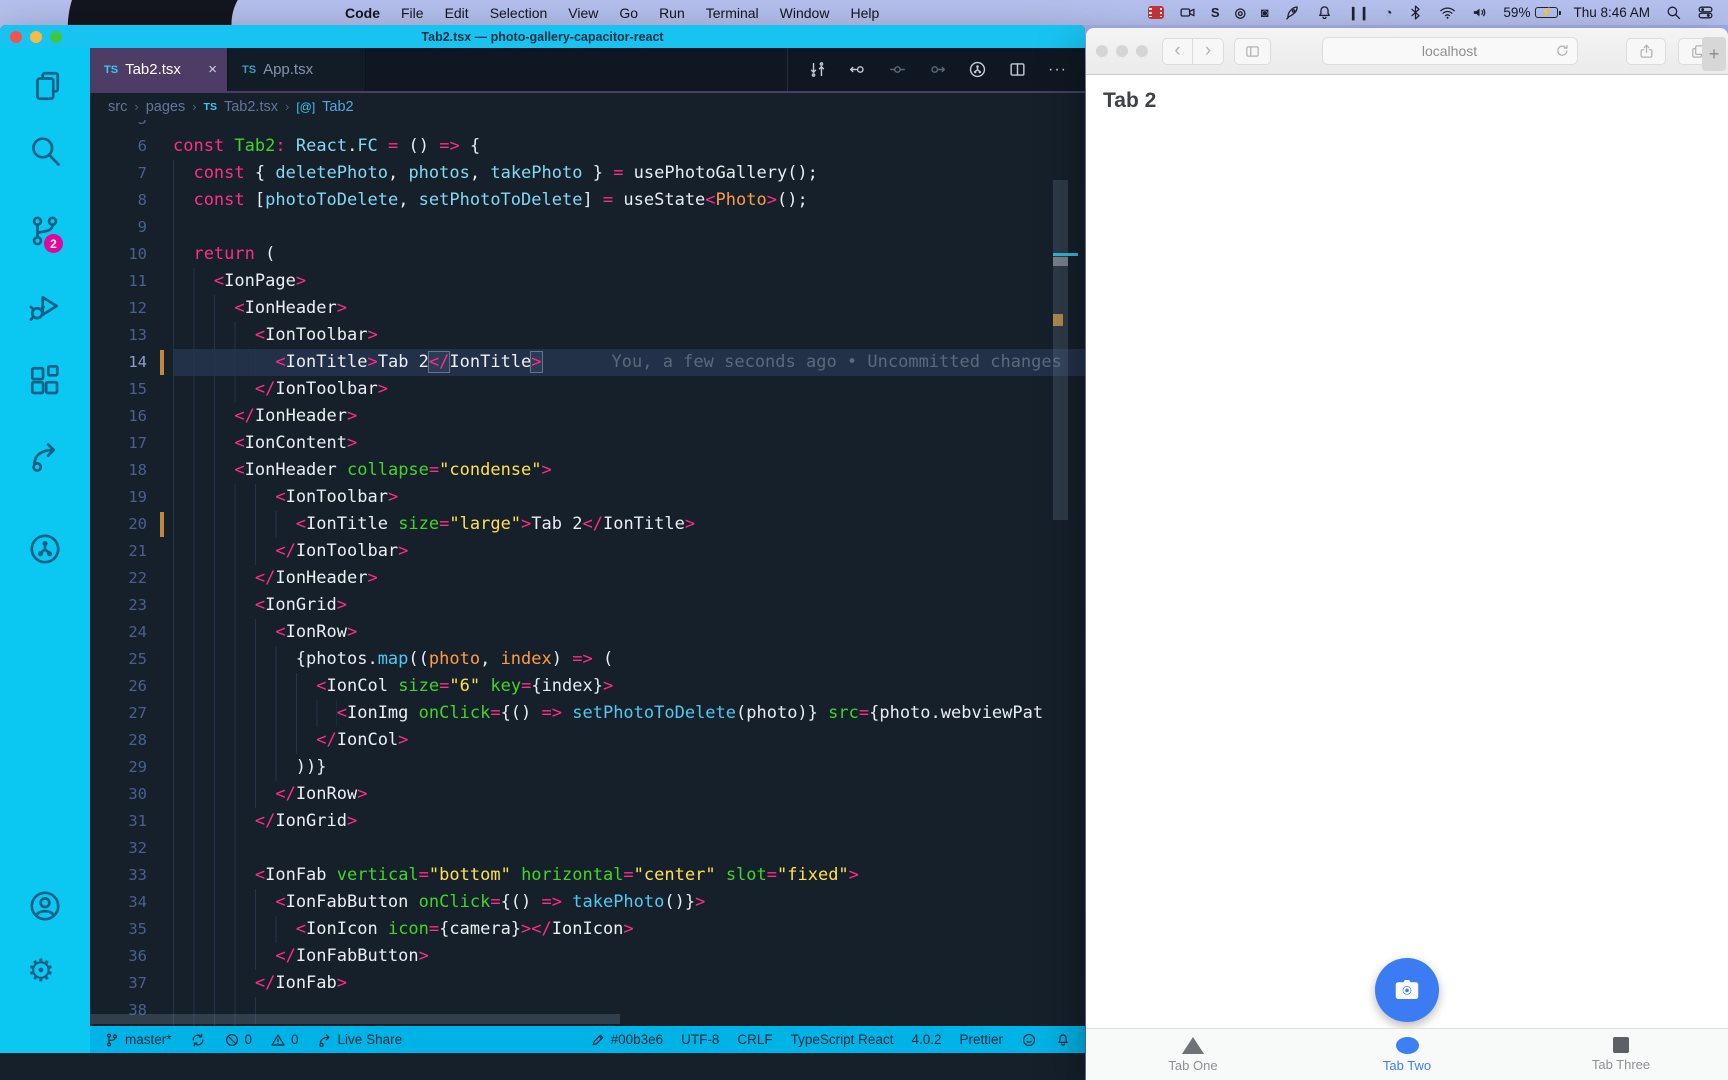 The width and height of the screenshot is (1728, 1080). I want to click on code-token: onClick, so click(454, 713).